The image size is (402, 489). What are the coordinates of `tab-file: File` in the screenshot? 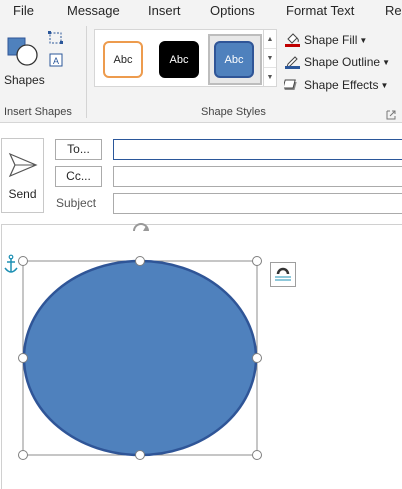 It's located at (23, 10).